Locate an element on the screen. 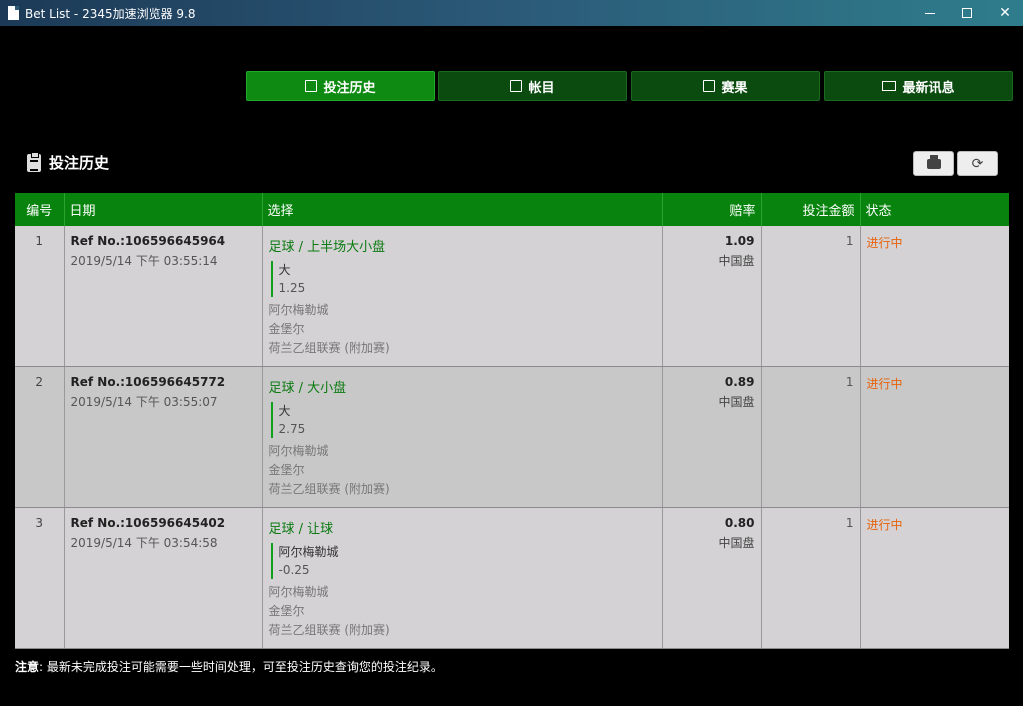 The width and height of the screenshot is (1023, 706). maximize-icon is located at coordinates (967, 13).